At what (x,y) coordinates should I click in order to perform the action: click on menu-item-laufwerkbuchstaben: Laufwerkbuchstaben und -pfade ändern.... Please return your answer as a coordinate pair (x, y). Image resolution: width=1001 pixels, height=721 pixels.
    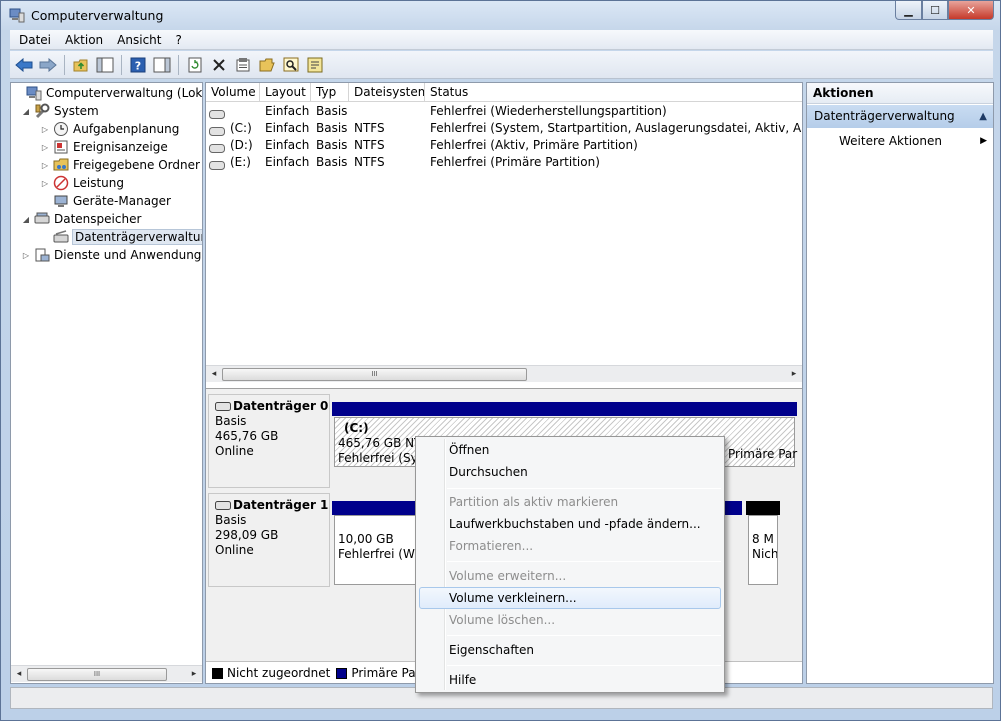
    Looking at the image, I should click on (570, 524).